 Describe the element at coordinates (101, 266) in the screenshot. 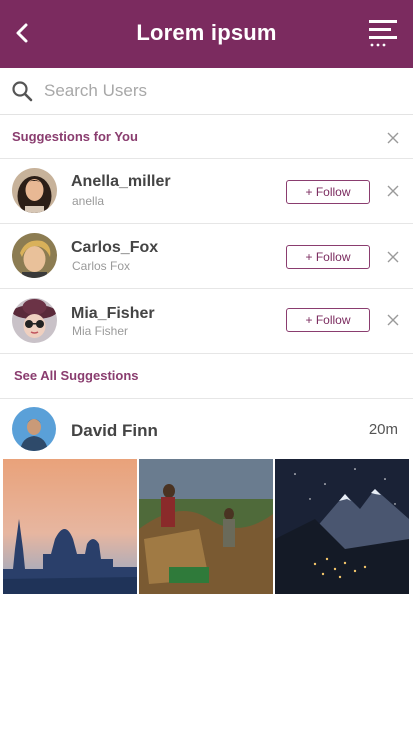

I see `user-subtitle: Carlos Fox` at that location.